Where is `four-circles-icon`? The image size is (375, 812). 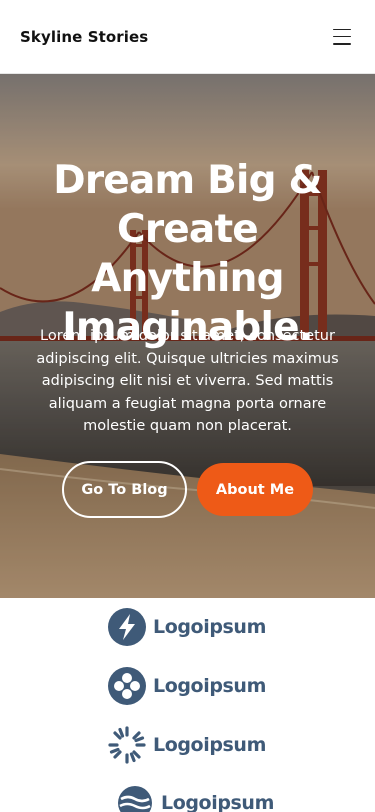 four-circles-icon is located at coordinates (127, 686).